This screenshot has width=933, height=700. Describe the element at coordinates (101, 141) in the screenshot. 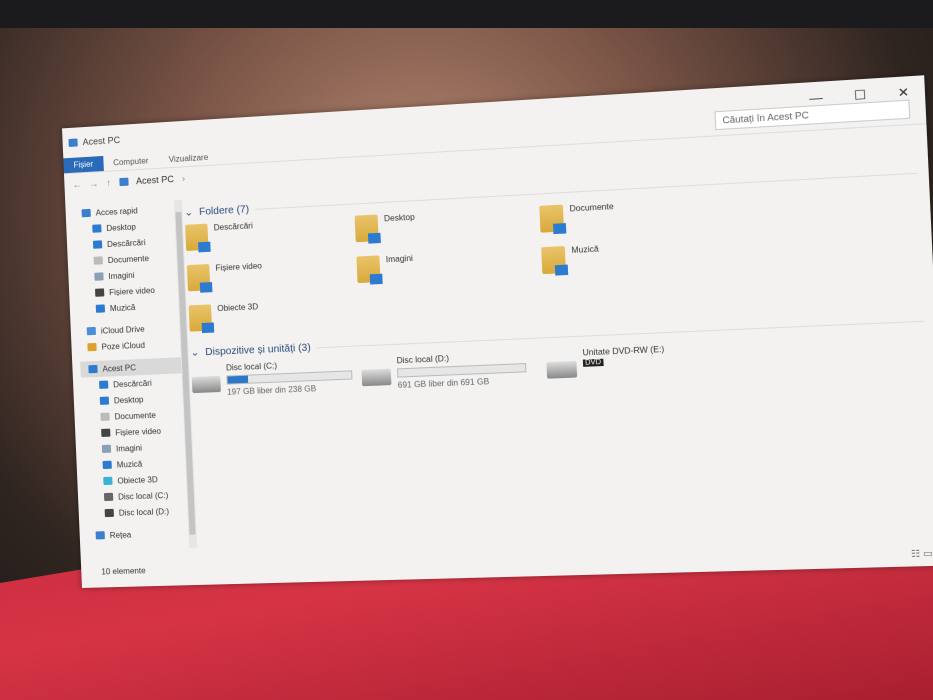

I see `window-title: Acest PC` at that location.